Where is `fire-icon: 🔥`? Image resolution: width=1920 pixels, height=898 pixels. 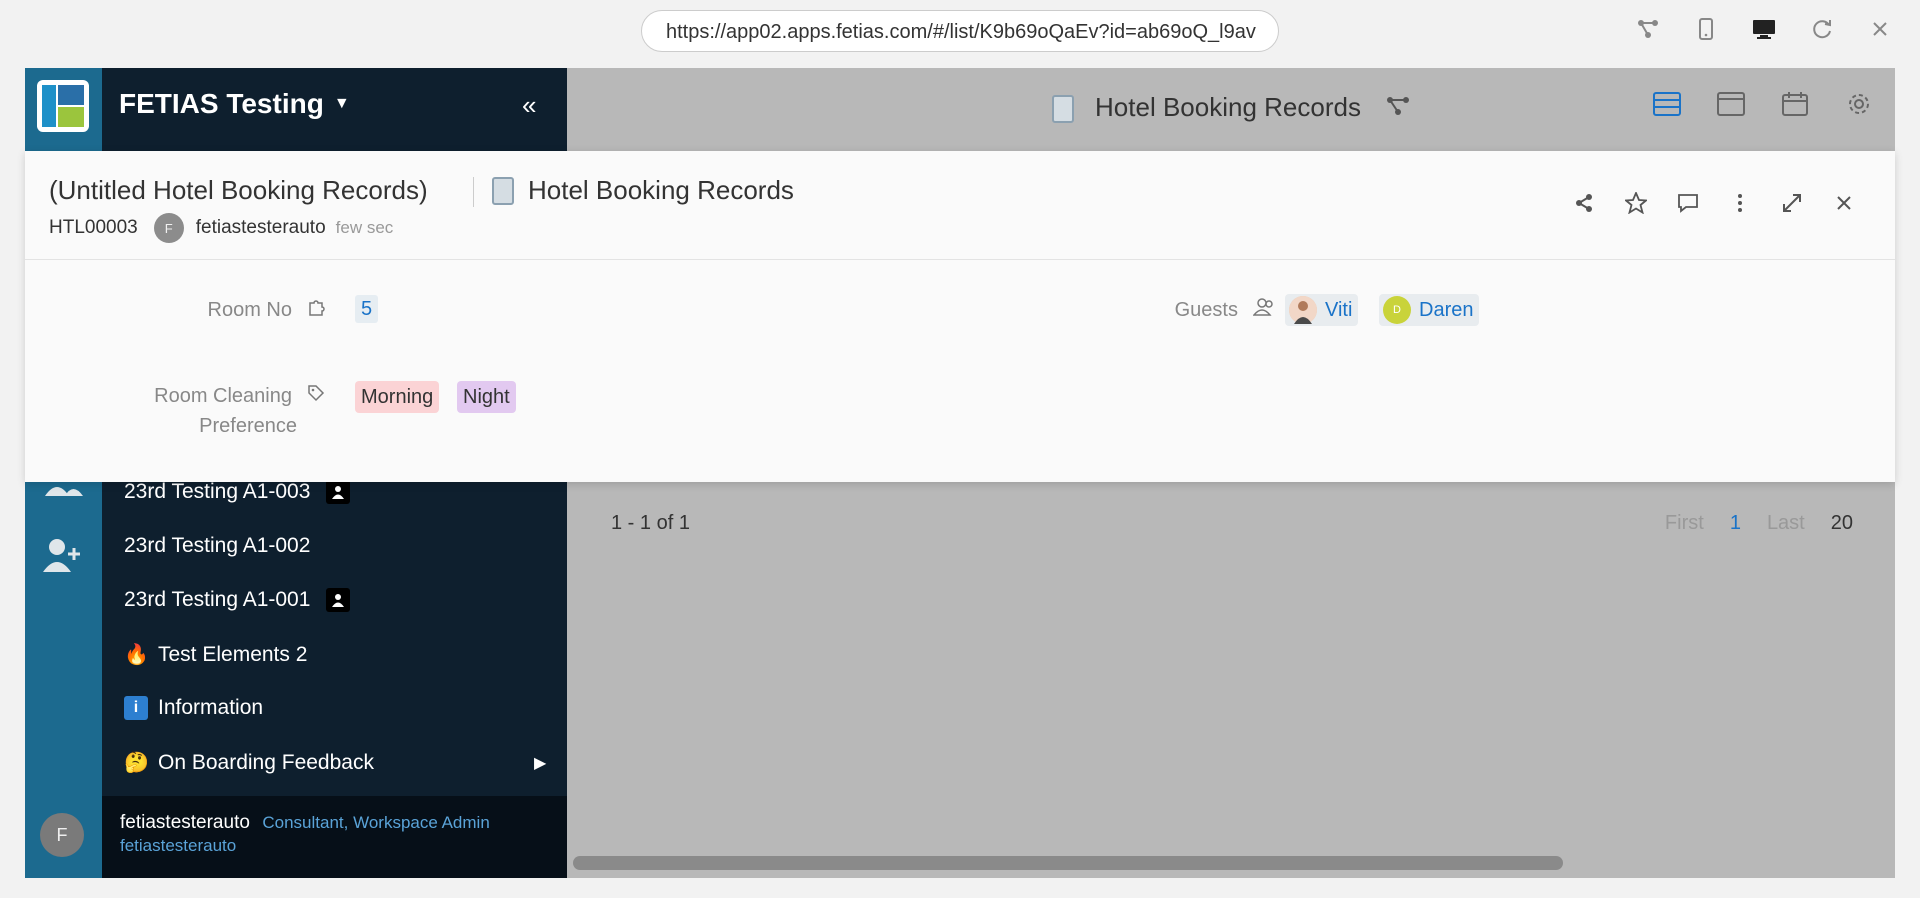
fire-icon: 🔥 is located at coordinates (136, 655).